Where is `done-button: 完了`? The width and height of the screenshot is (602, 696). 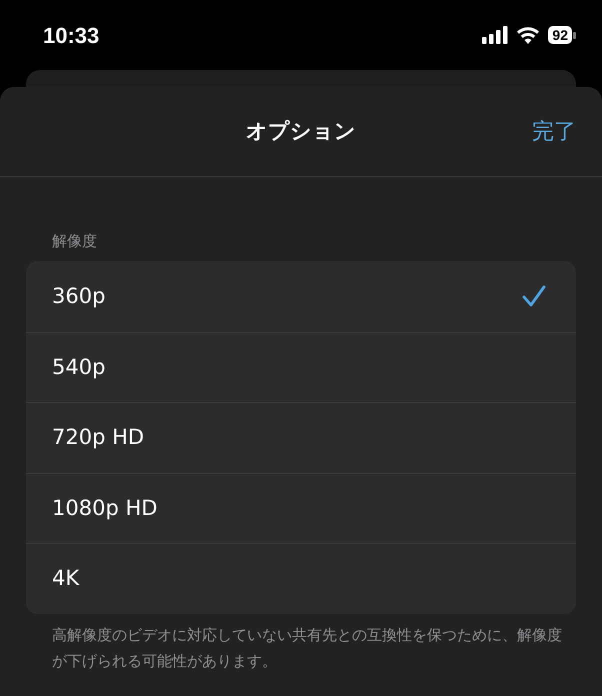 done-button: 完了 is located at coordinates (554, 131).